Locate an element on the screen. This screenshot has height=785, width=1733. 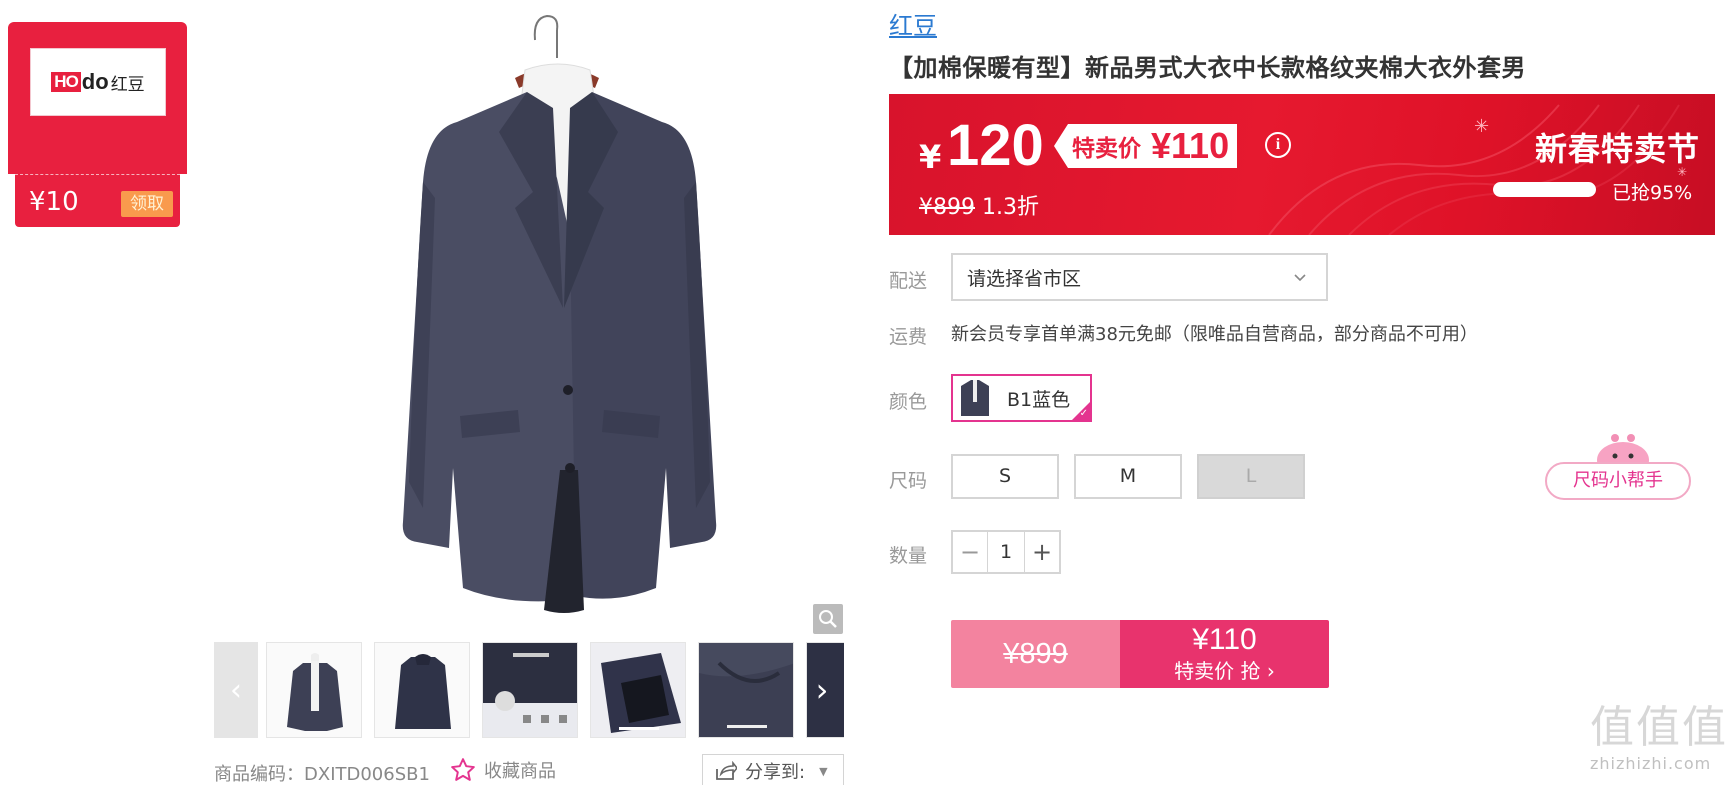
favorite-label: 收藏商品 is located at coordinates (520, 771).